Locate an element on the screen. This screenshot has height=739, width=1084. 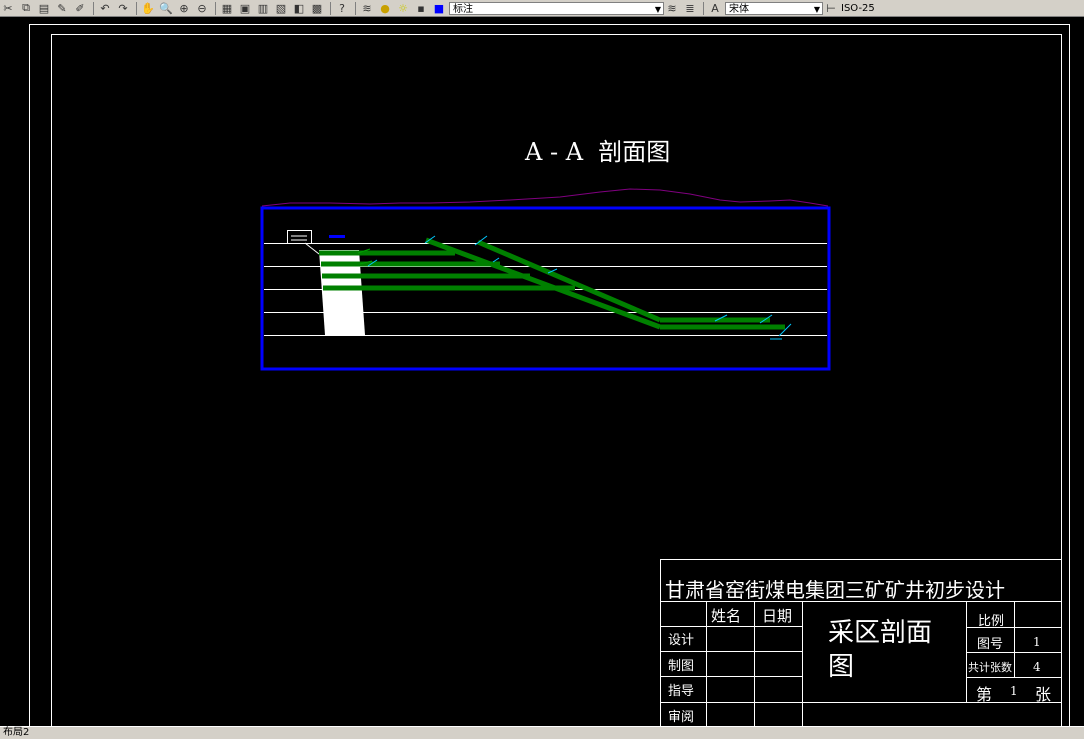
paste-icon: ▤ is located at coordinates (44, 8).